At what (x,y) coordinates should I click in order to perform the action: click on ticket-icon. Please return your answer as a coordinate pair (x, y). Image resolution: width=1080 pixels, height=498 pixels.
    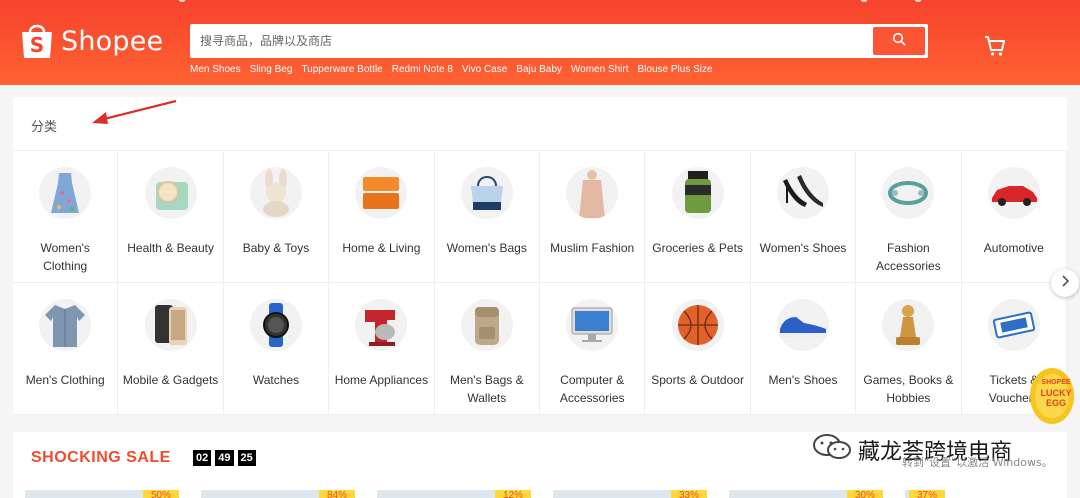
    Looking at the image, I should click on (1013, 325).